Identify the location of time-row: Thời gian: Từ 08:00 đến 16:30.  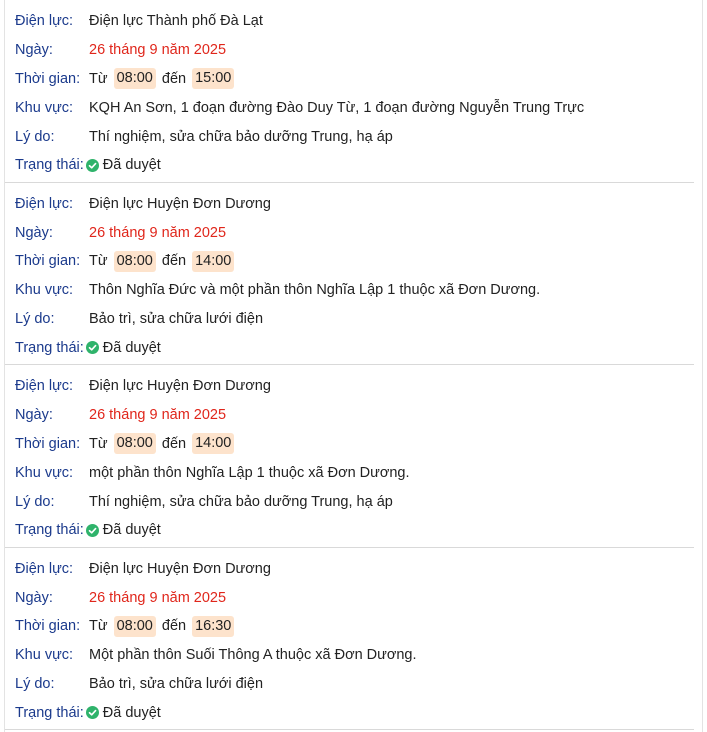
(354, 626).